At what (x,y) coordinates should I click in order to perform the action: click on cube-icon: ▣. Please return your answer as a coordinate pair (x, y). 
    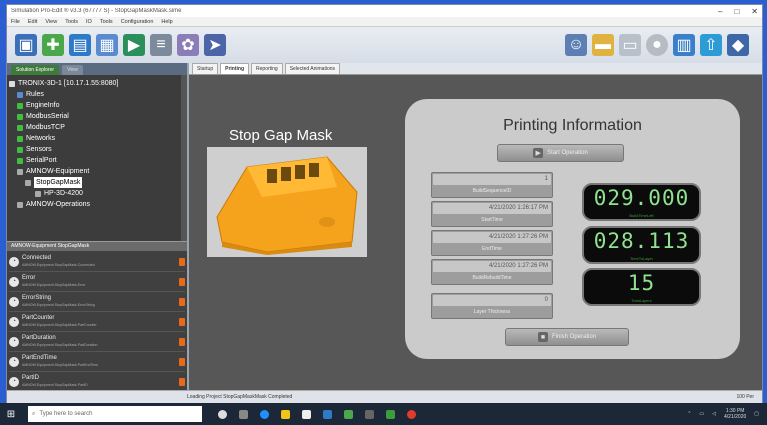
    Looking at the image, I should click on (26, 45).